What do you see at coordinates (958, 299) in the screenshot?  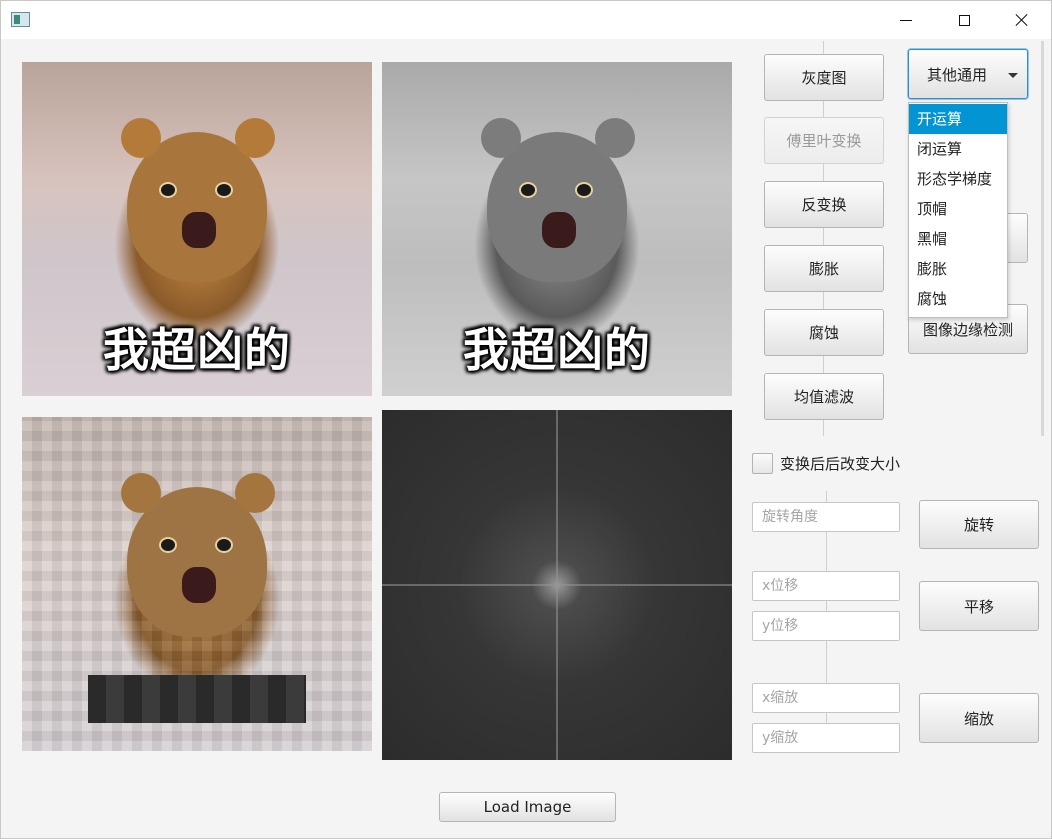 I see `dropdown-option: 腐蚀` at bounding box center [958, 299].